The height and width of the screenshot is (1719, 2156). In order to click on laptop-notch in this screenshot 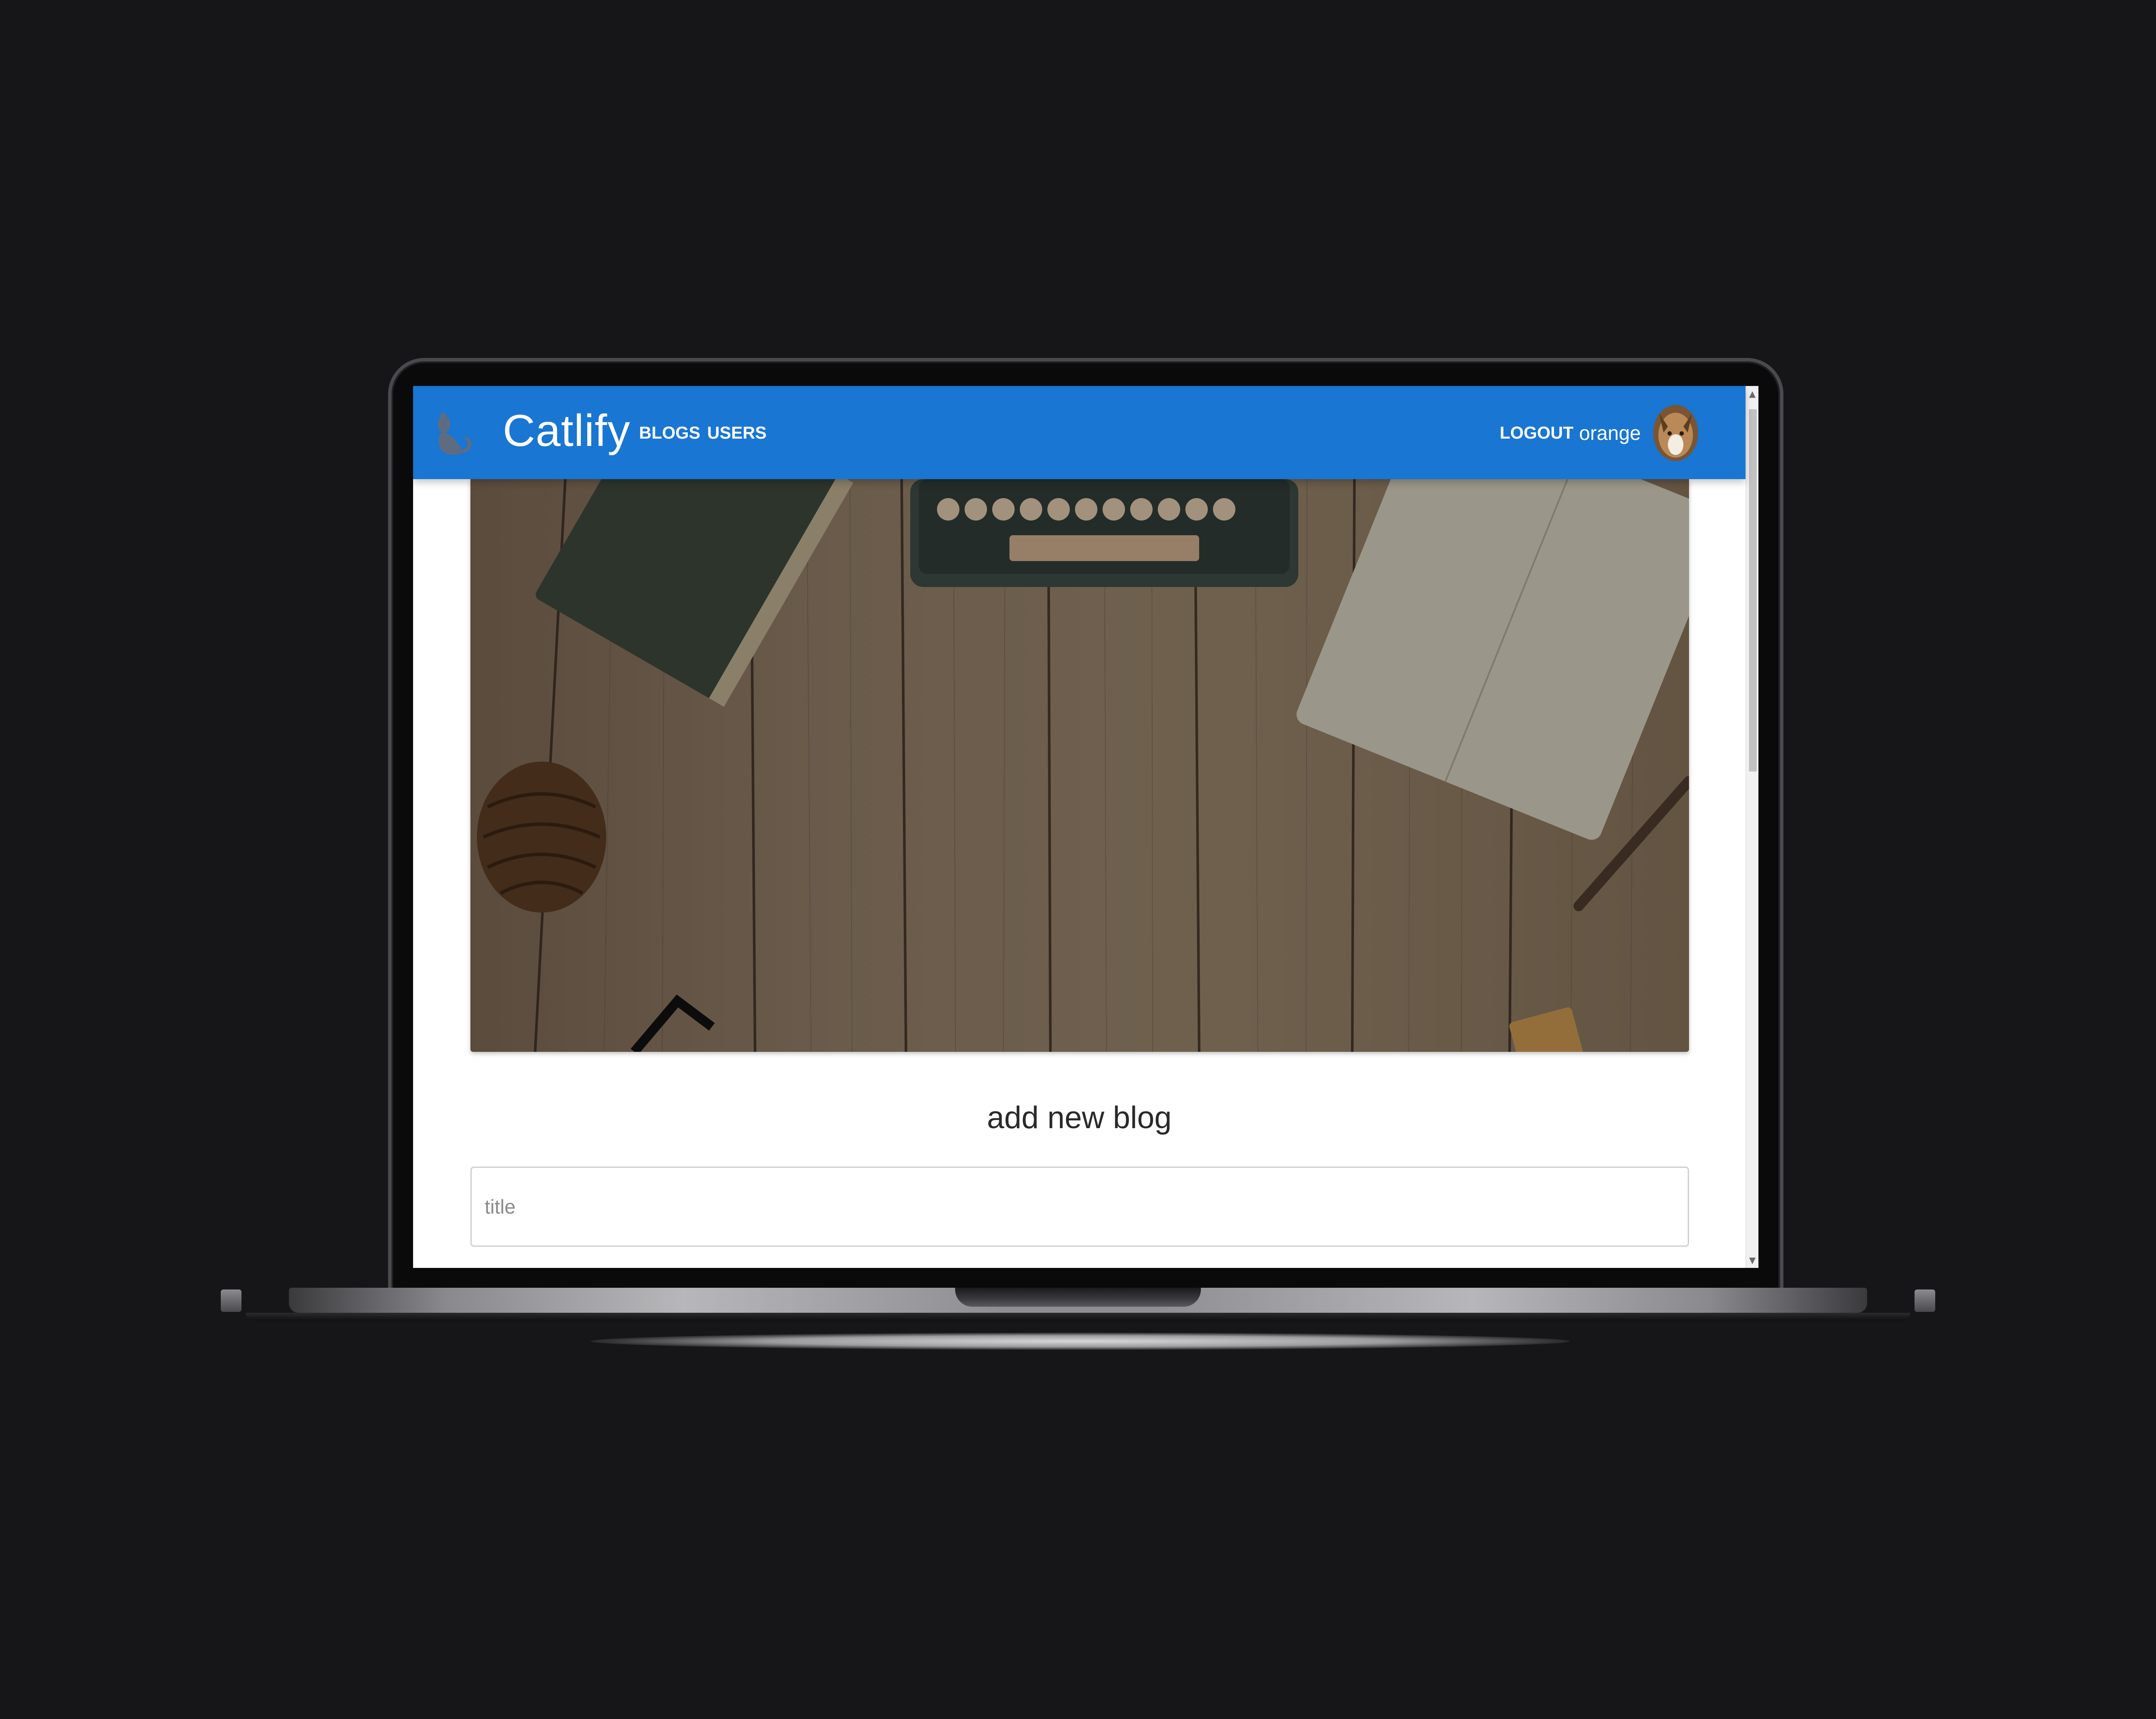, I will do `click(1078, 1297)`.